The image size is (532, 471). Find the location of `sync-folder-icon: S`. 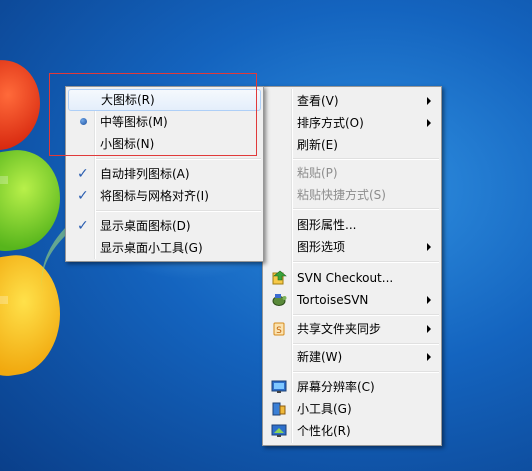

sync-folder-icon: S is located at coordinates (279, 329).